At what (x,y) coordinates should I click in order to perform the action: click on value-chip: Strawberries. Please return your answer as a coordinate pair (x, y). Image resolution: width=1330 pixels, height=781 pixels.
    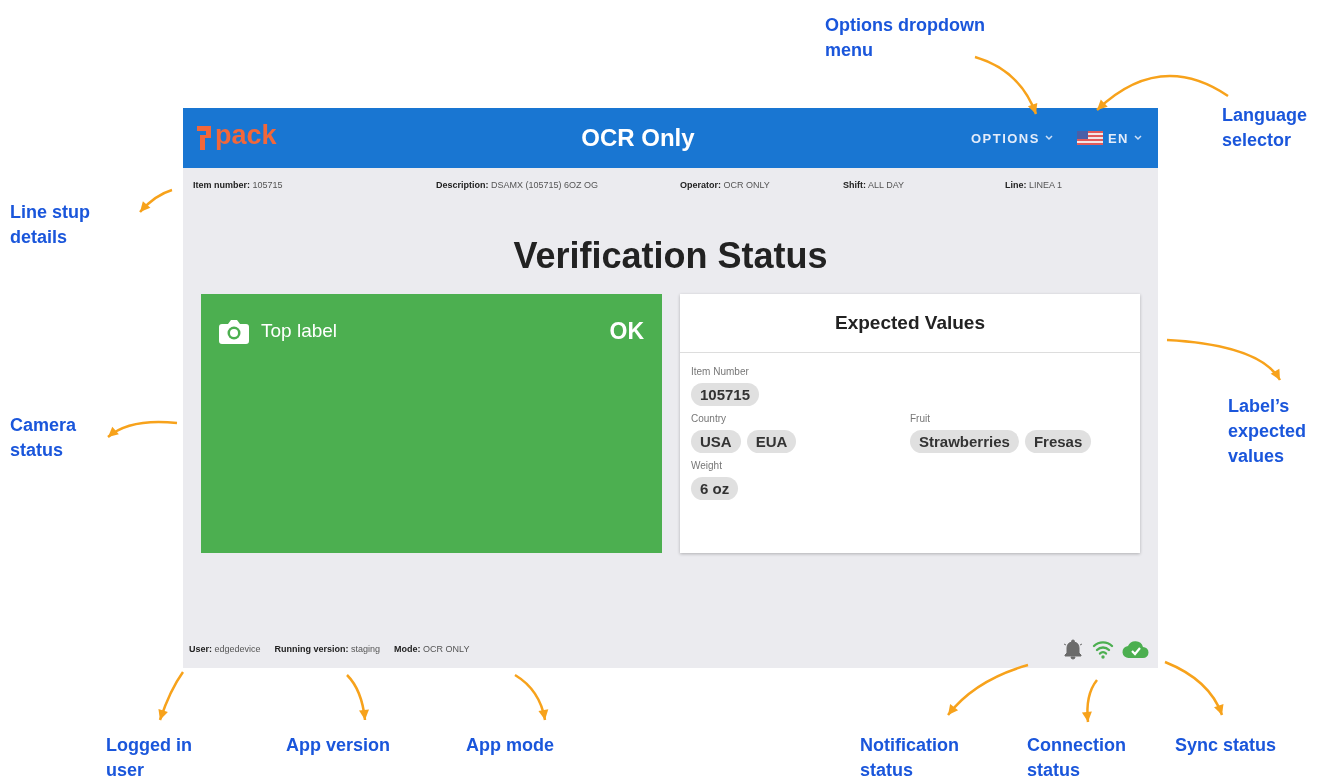
    Looking at the image, I should click on (964, 441).